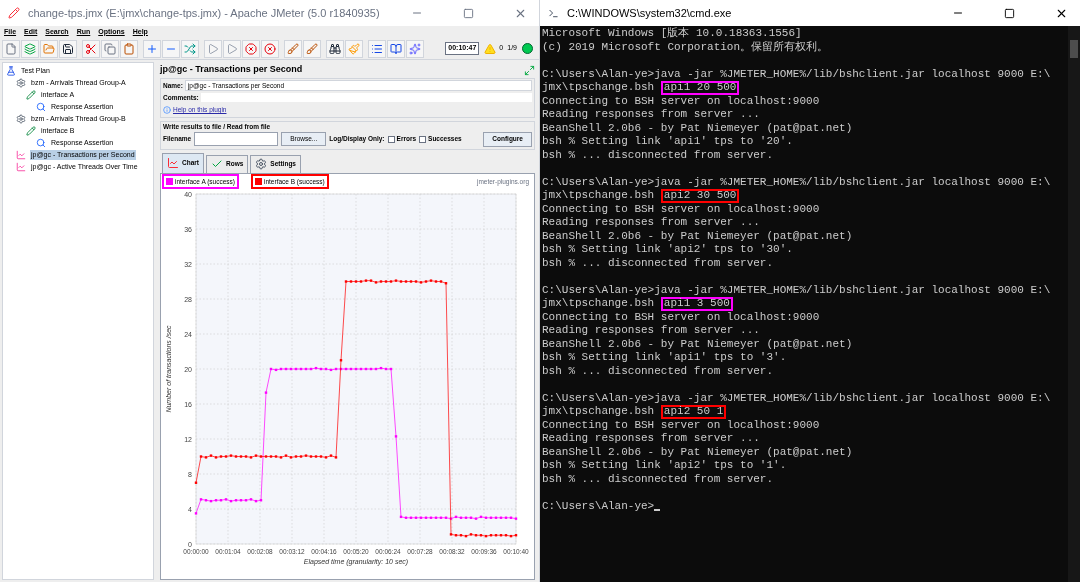 Image resolution: width=1080 pixels, height=582 pixels. Describe the element at coordinates (664, 466) in the screenshot. I see `terminal-line: bsh % Setting link 'api2' tps to '1'.` at that location.